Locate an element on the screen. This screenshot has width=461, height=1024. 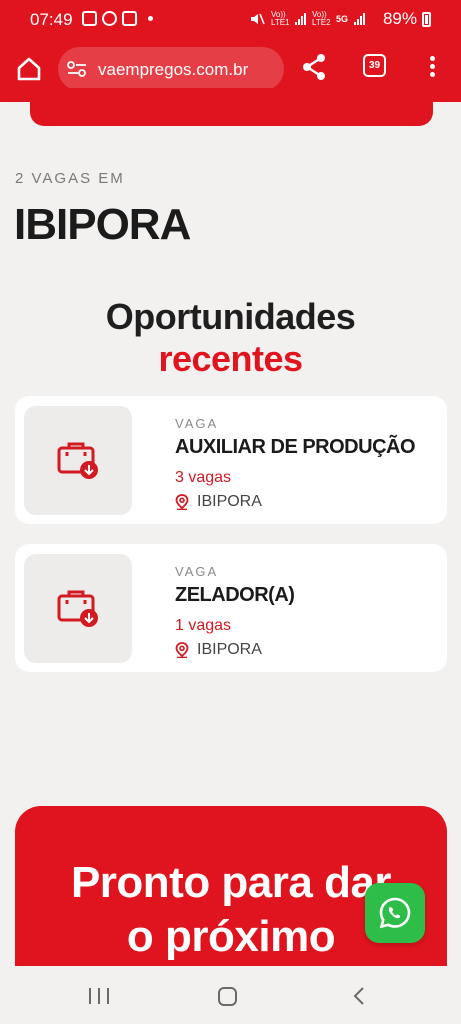
menu-button is located at coordinates (432, 67).